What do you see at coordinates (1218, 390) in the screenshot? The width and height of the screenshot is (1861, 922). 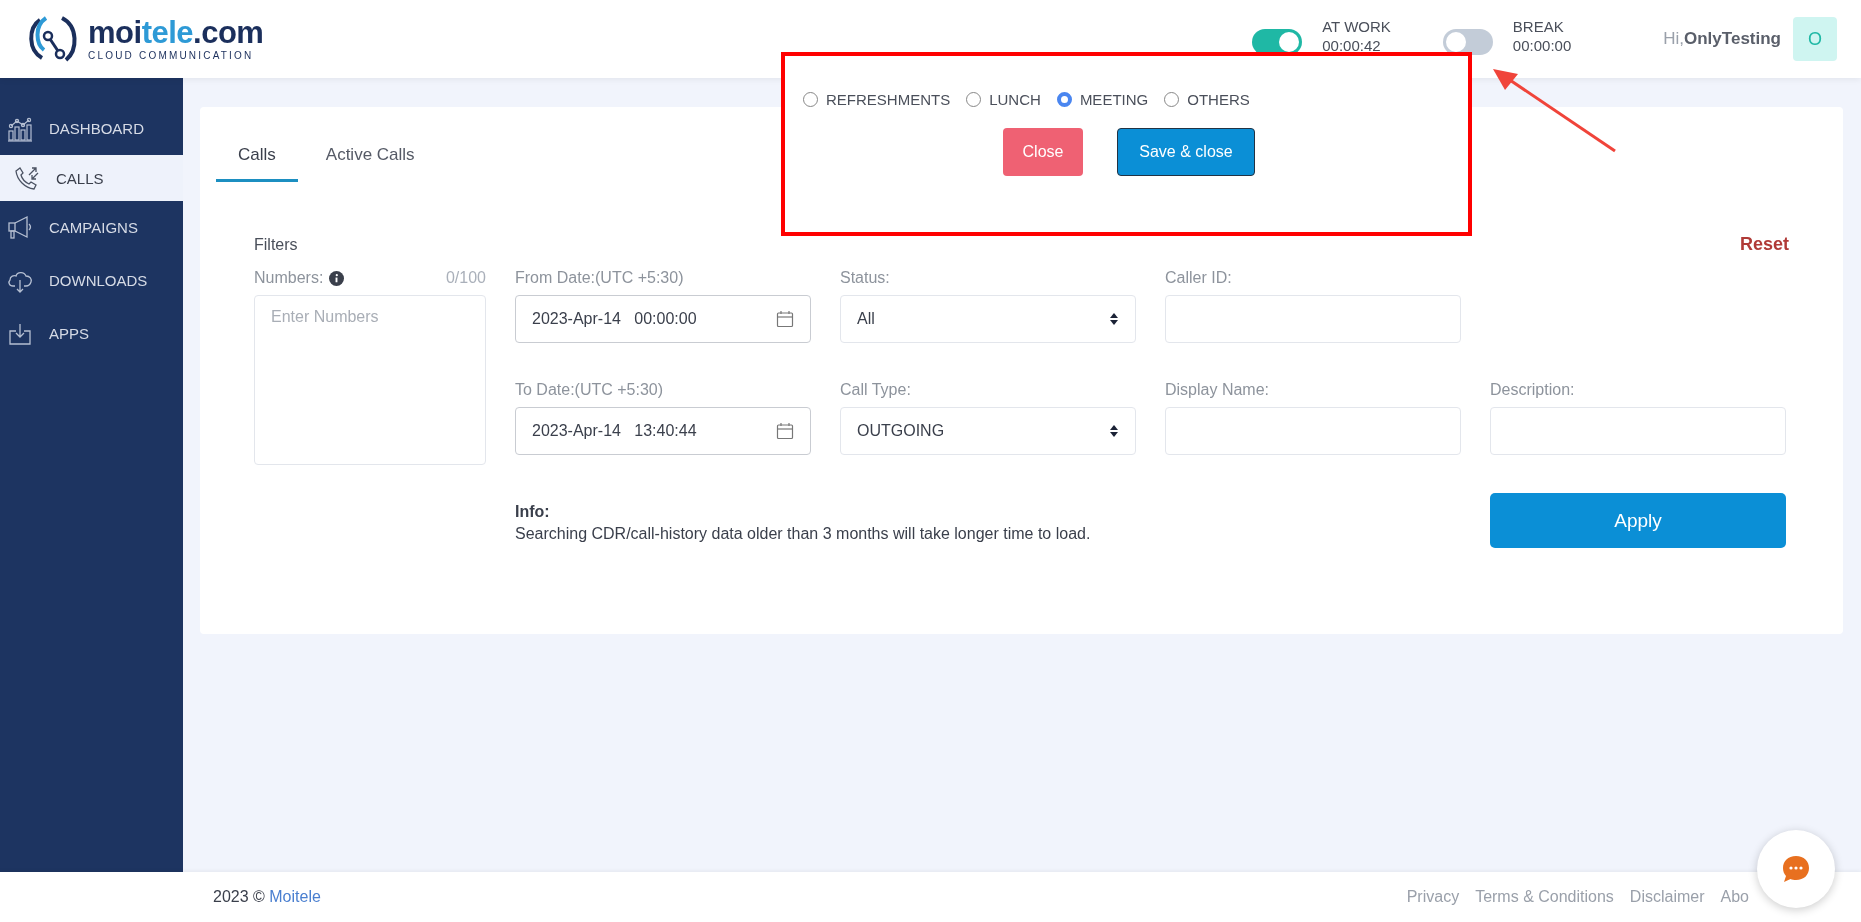 I see `field-label: Display Name:` at bounding box center [1218, 390].